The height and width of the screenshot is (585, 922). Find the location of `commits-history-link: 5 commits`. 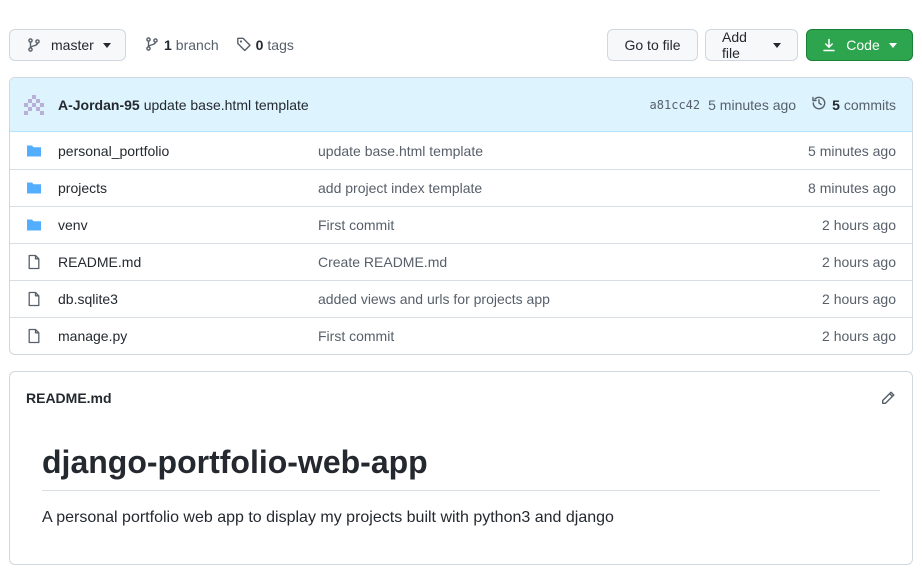

commits-history-link: 5 commits is located at coordinates (853, 104).